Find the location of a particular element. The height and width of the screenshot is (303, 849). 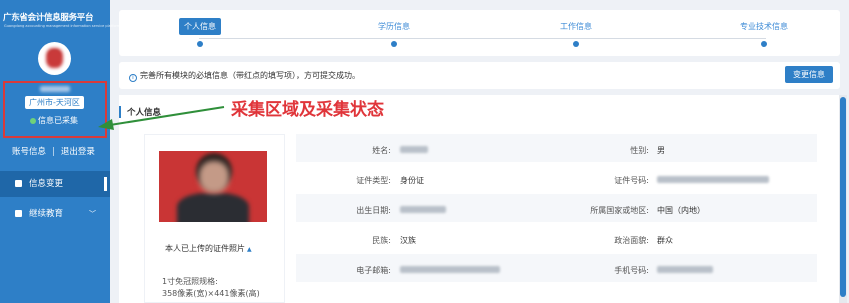

annotation-arrow is located at coordinates (161, 118).